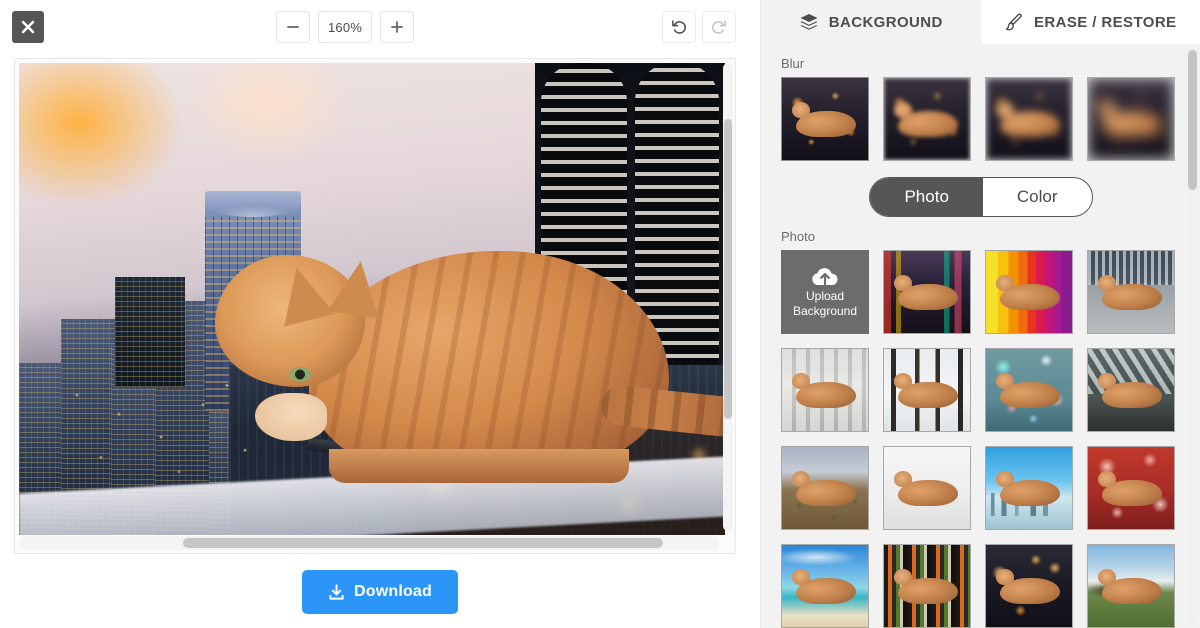 The width and height of the screenshot is (1200, 628). I want to click on bg-thumb-city-lights, so click(1029, 586).